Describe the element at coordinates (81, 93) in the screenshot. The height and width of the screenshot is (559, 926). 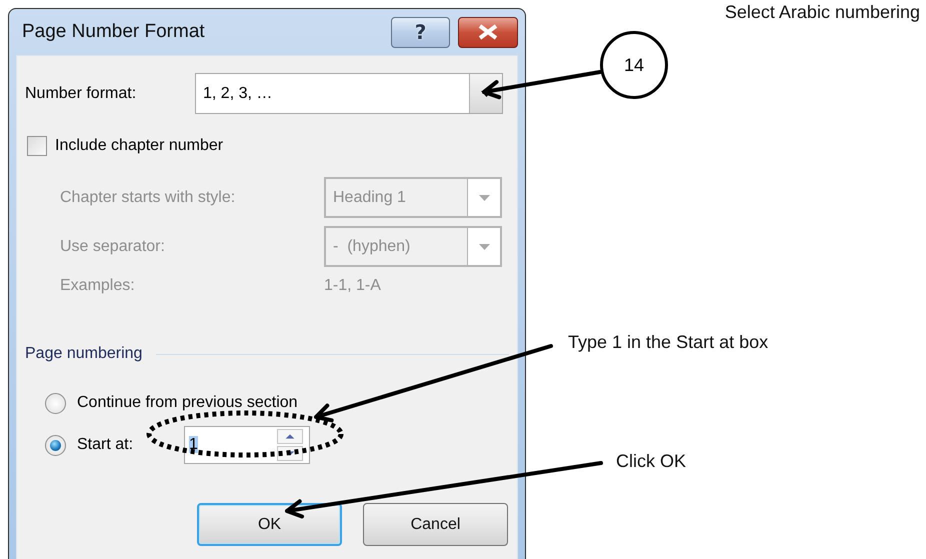
I see `field-label: Number format:` at that location.